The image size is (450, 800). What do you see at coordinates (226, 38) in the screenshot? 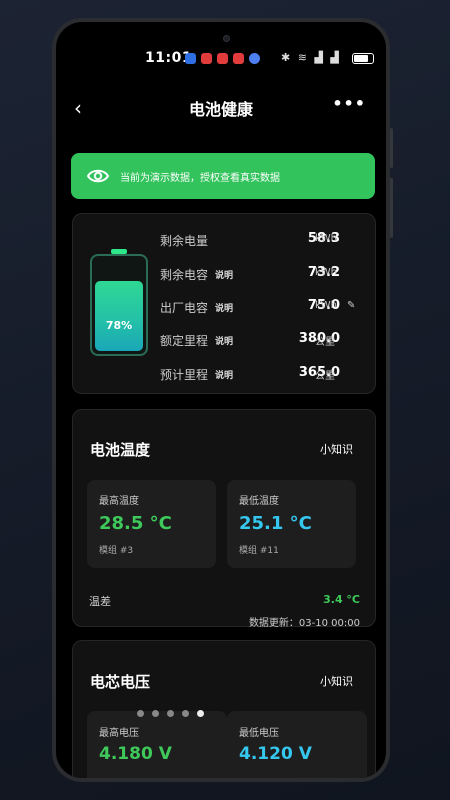
I see `front-camera` at bounding box center [226, 38].